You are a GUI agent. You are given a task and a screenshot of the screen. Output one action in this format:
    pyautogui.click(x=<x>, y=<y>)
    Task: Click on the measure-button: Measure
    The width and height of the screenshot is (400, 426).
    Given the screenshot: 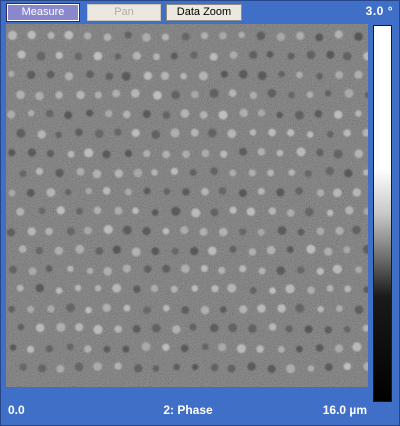 What is the action you would take?
    pyautogui.click(x=43, y=12)
    